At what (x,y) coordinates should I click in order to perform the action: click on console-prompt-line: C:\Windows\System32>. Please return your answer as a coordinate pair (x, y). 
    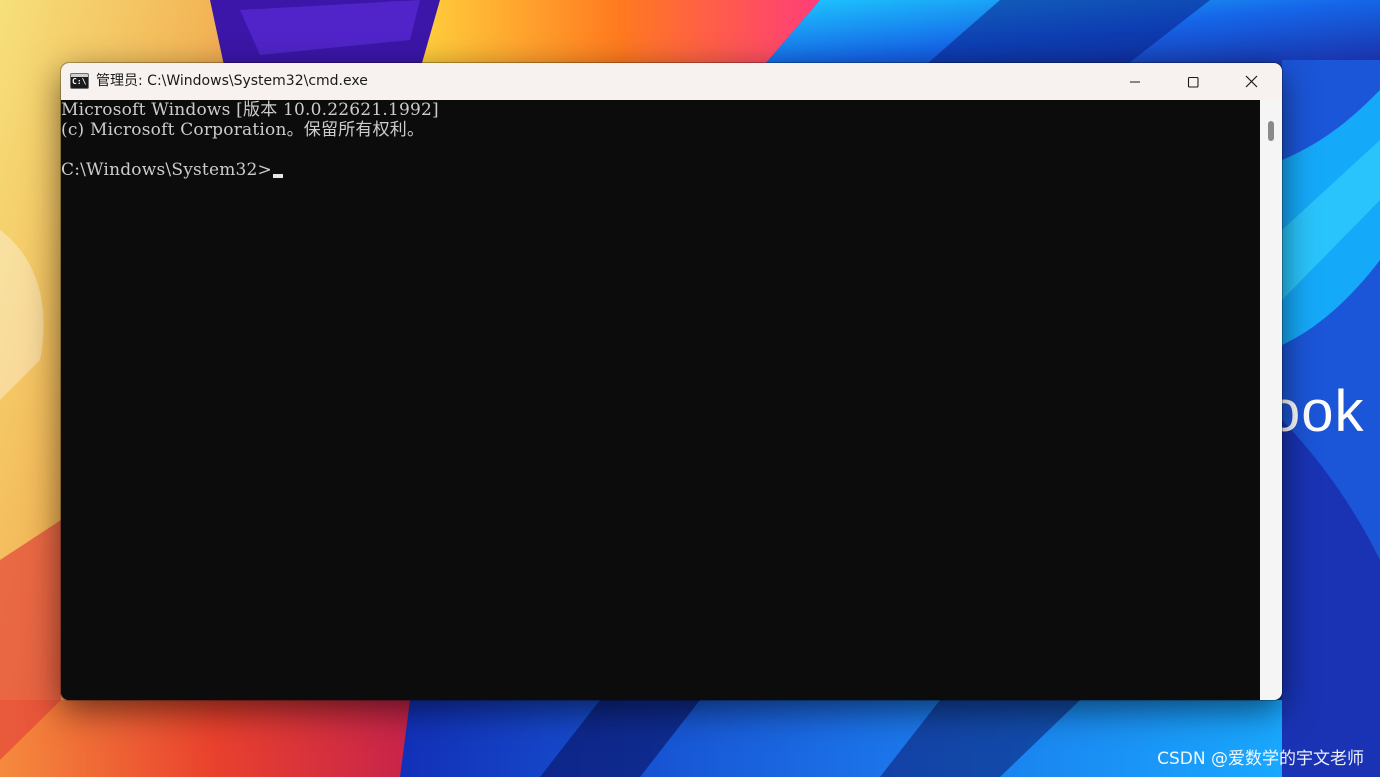
    Looking at the image, I should click on (172, 170).